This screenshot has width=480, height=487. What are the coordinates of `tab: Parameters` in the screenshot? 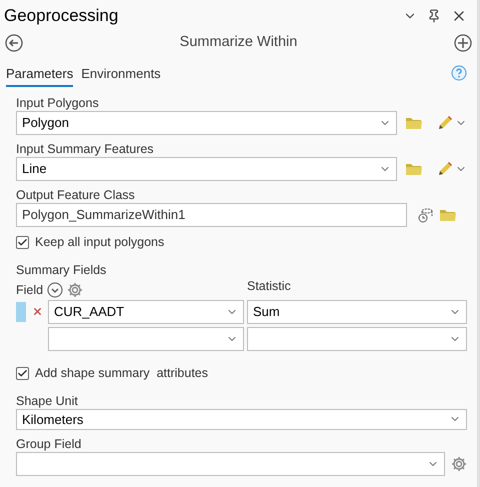 It's located at (40, 75).